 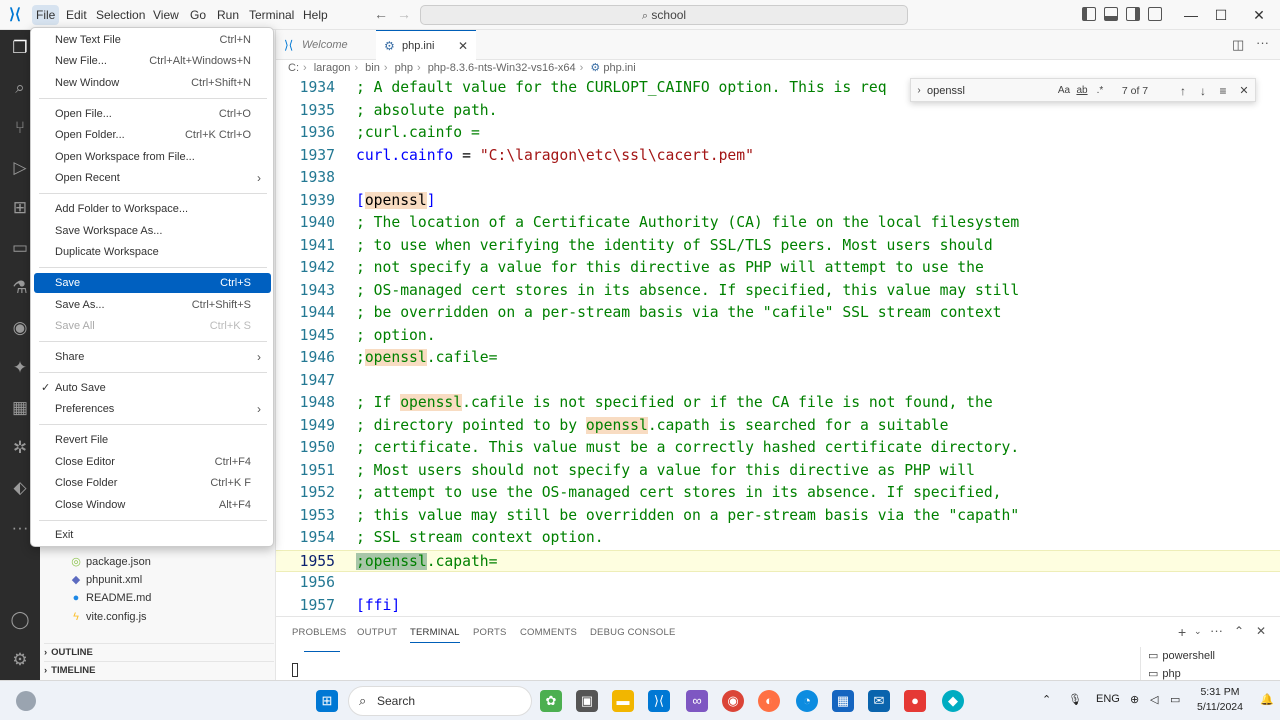 I want to click on breadcrumb-item: php-8.3.6-nts-Win32-vs16-x64, so click(x=502, y=68).